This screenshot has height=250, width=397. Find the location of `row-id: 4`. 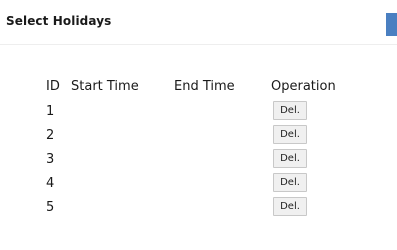

row-id: 4 is located at coordinates (50, 183).